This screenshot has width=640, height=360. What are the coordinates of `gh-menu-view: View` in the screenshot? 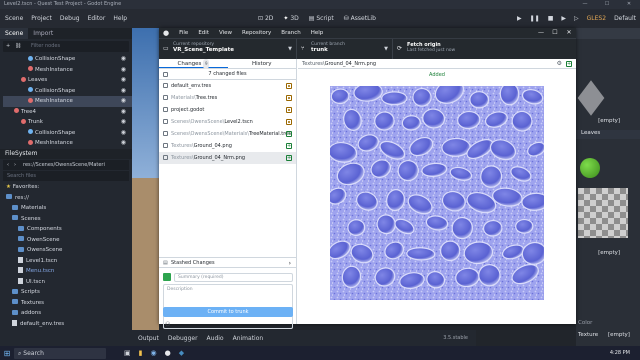 It's located at (225, 33).